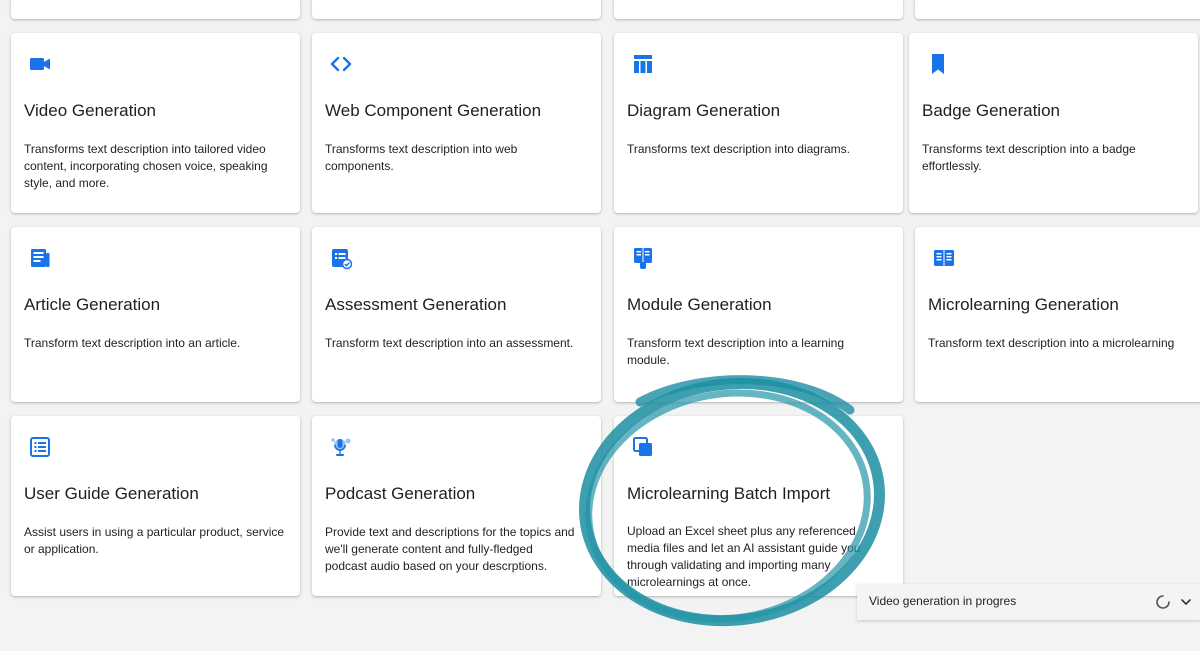 The width and height of the screenshot is (1200, 651). Describe the element at coordinates (643, 64) in the screenshot. I see `table-layout-icon` at that location.